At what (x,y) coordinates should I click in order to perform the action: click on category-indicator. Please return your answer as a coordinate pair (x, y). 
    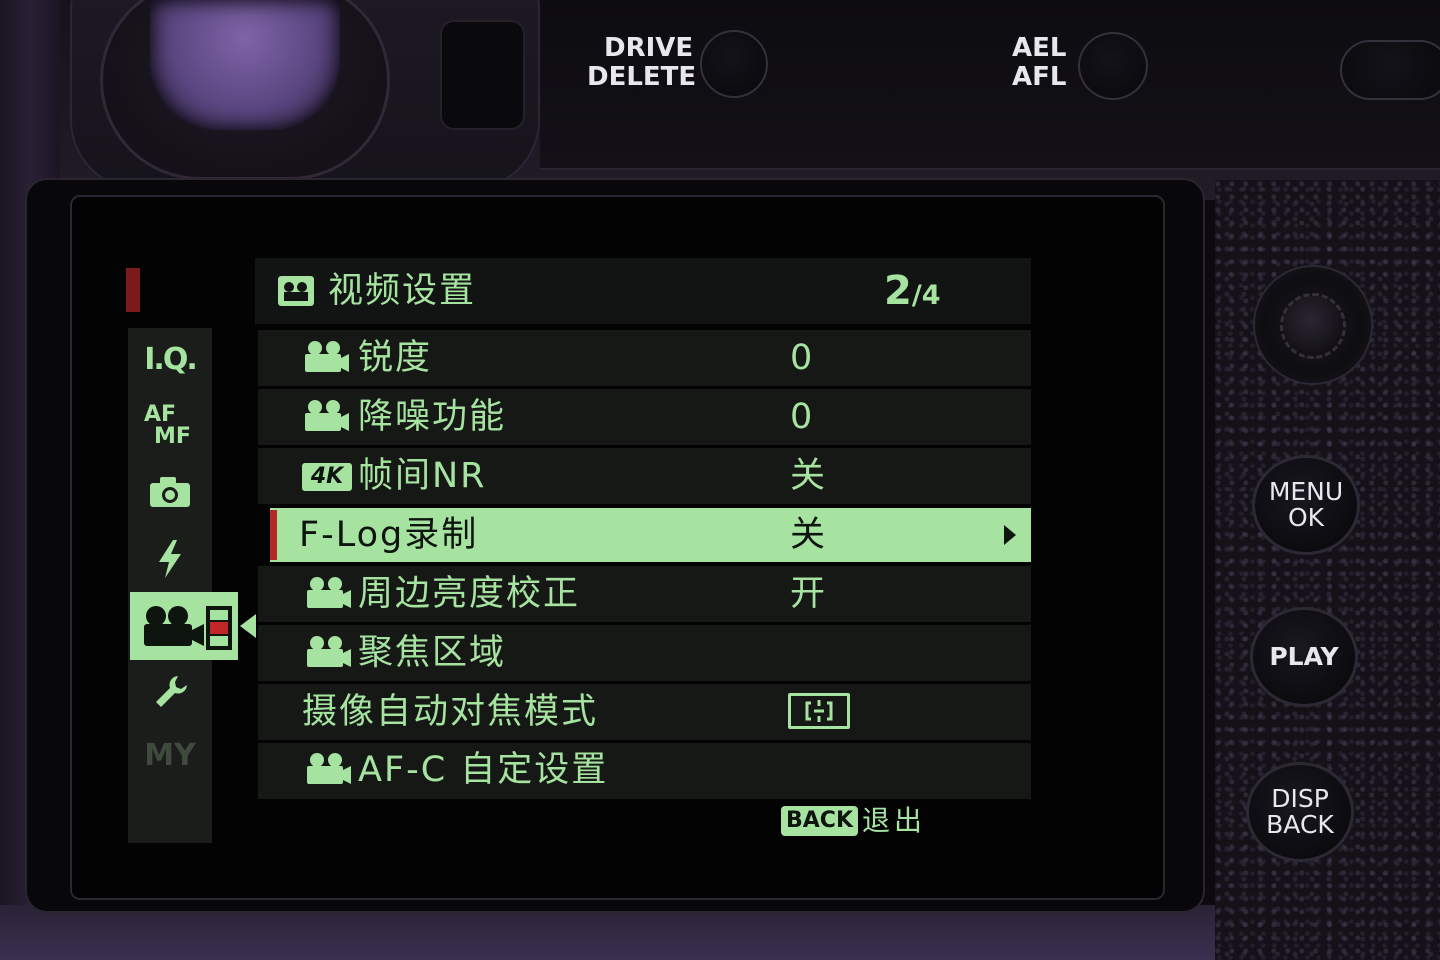
    Looking at the image, I should click on (133, 290).